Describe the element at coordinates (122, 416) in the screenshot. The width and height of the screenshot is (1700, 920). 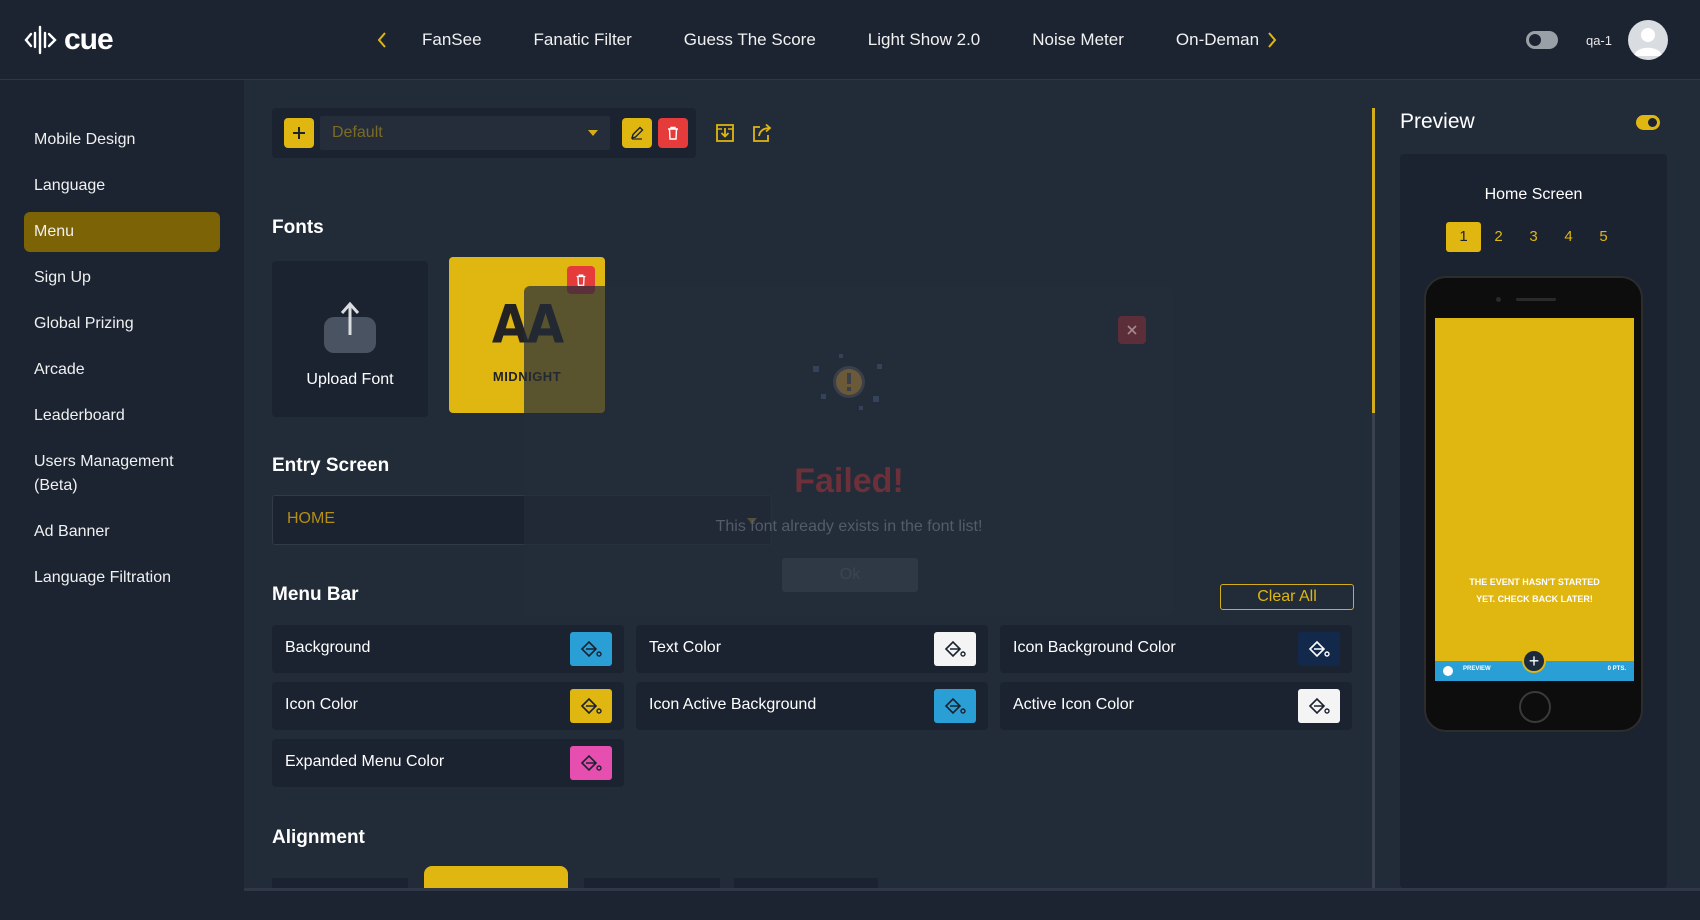
I see `sidebar-item-leaderboard: Leaderboard` at that location.